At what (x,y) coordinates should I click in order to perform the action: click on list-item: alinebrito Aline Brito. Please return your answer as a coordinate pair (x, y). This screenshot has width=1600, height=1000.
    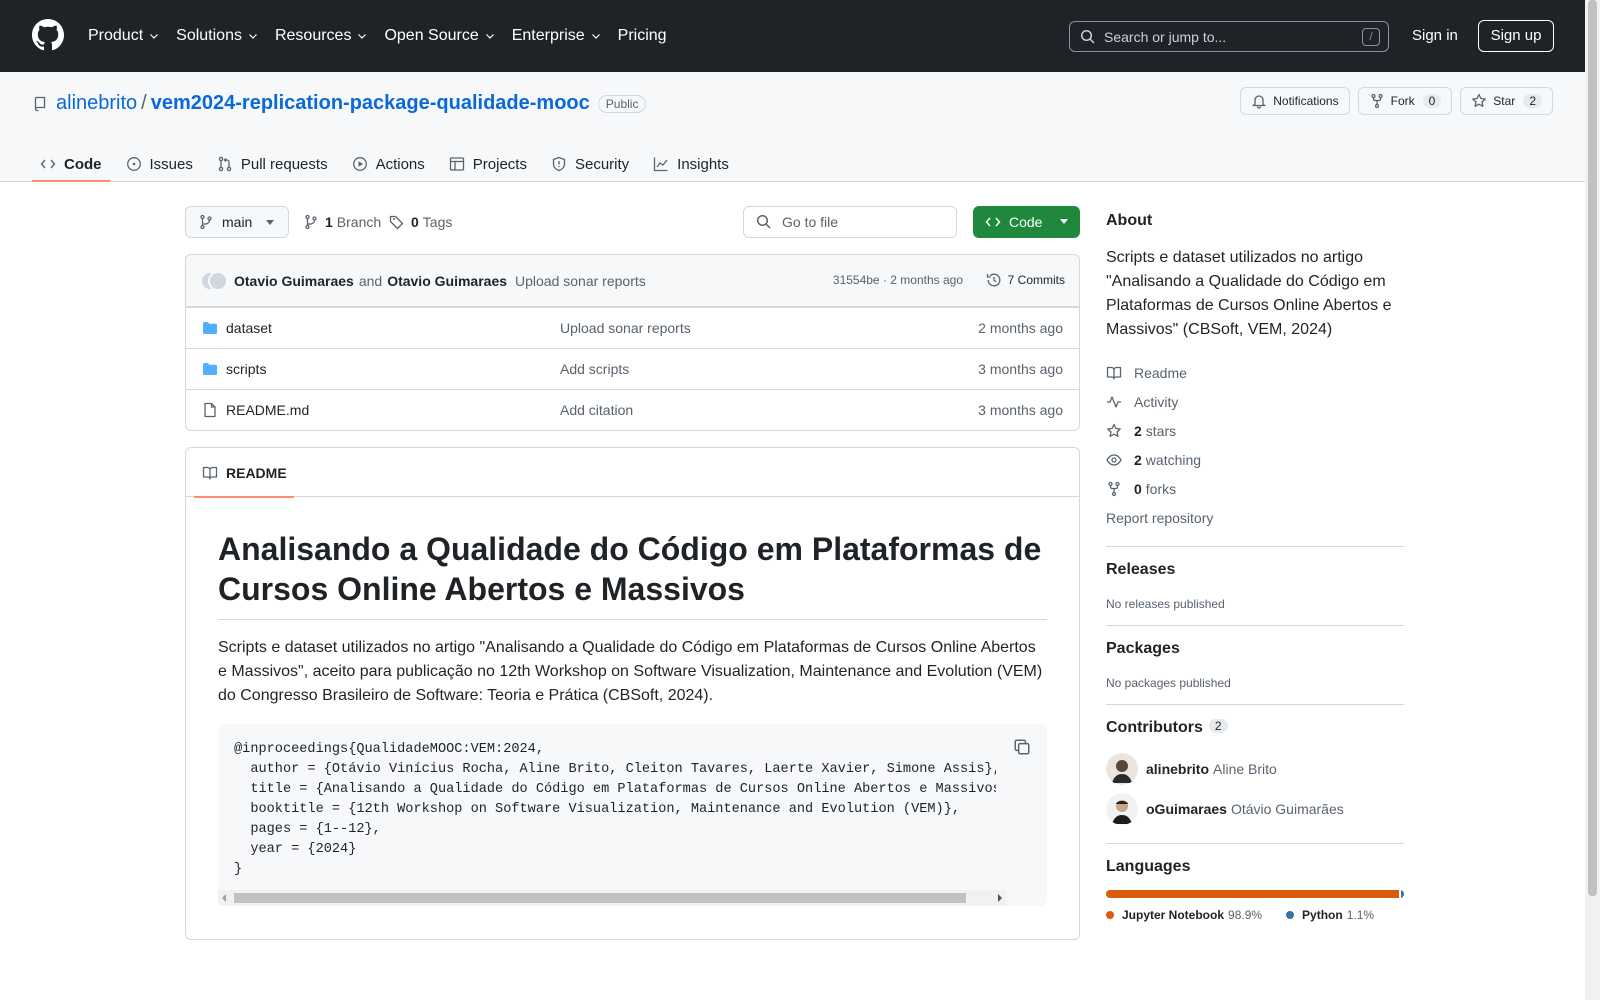
    Looking at the image, I should click on (1255, 769).